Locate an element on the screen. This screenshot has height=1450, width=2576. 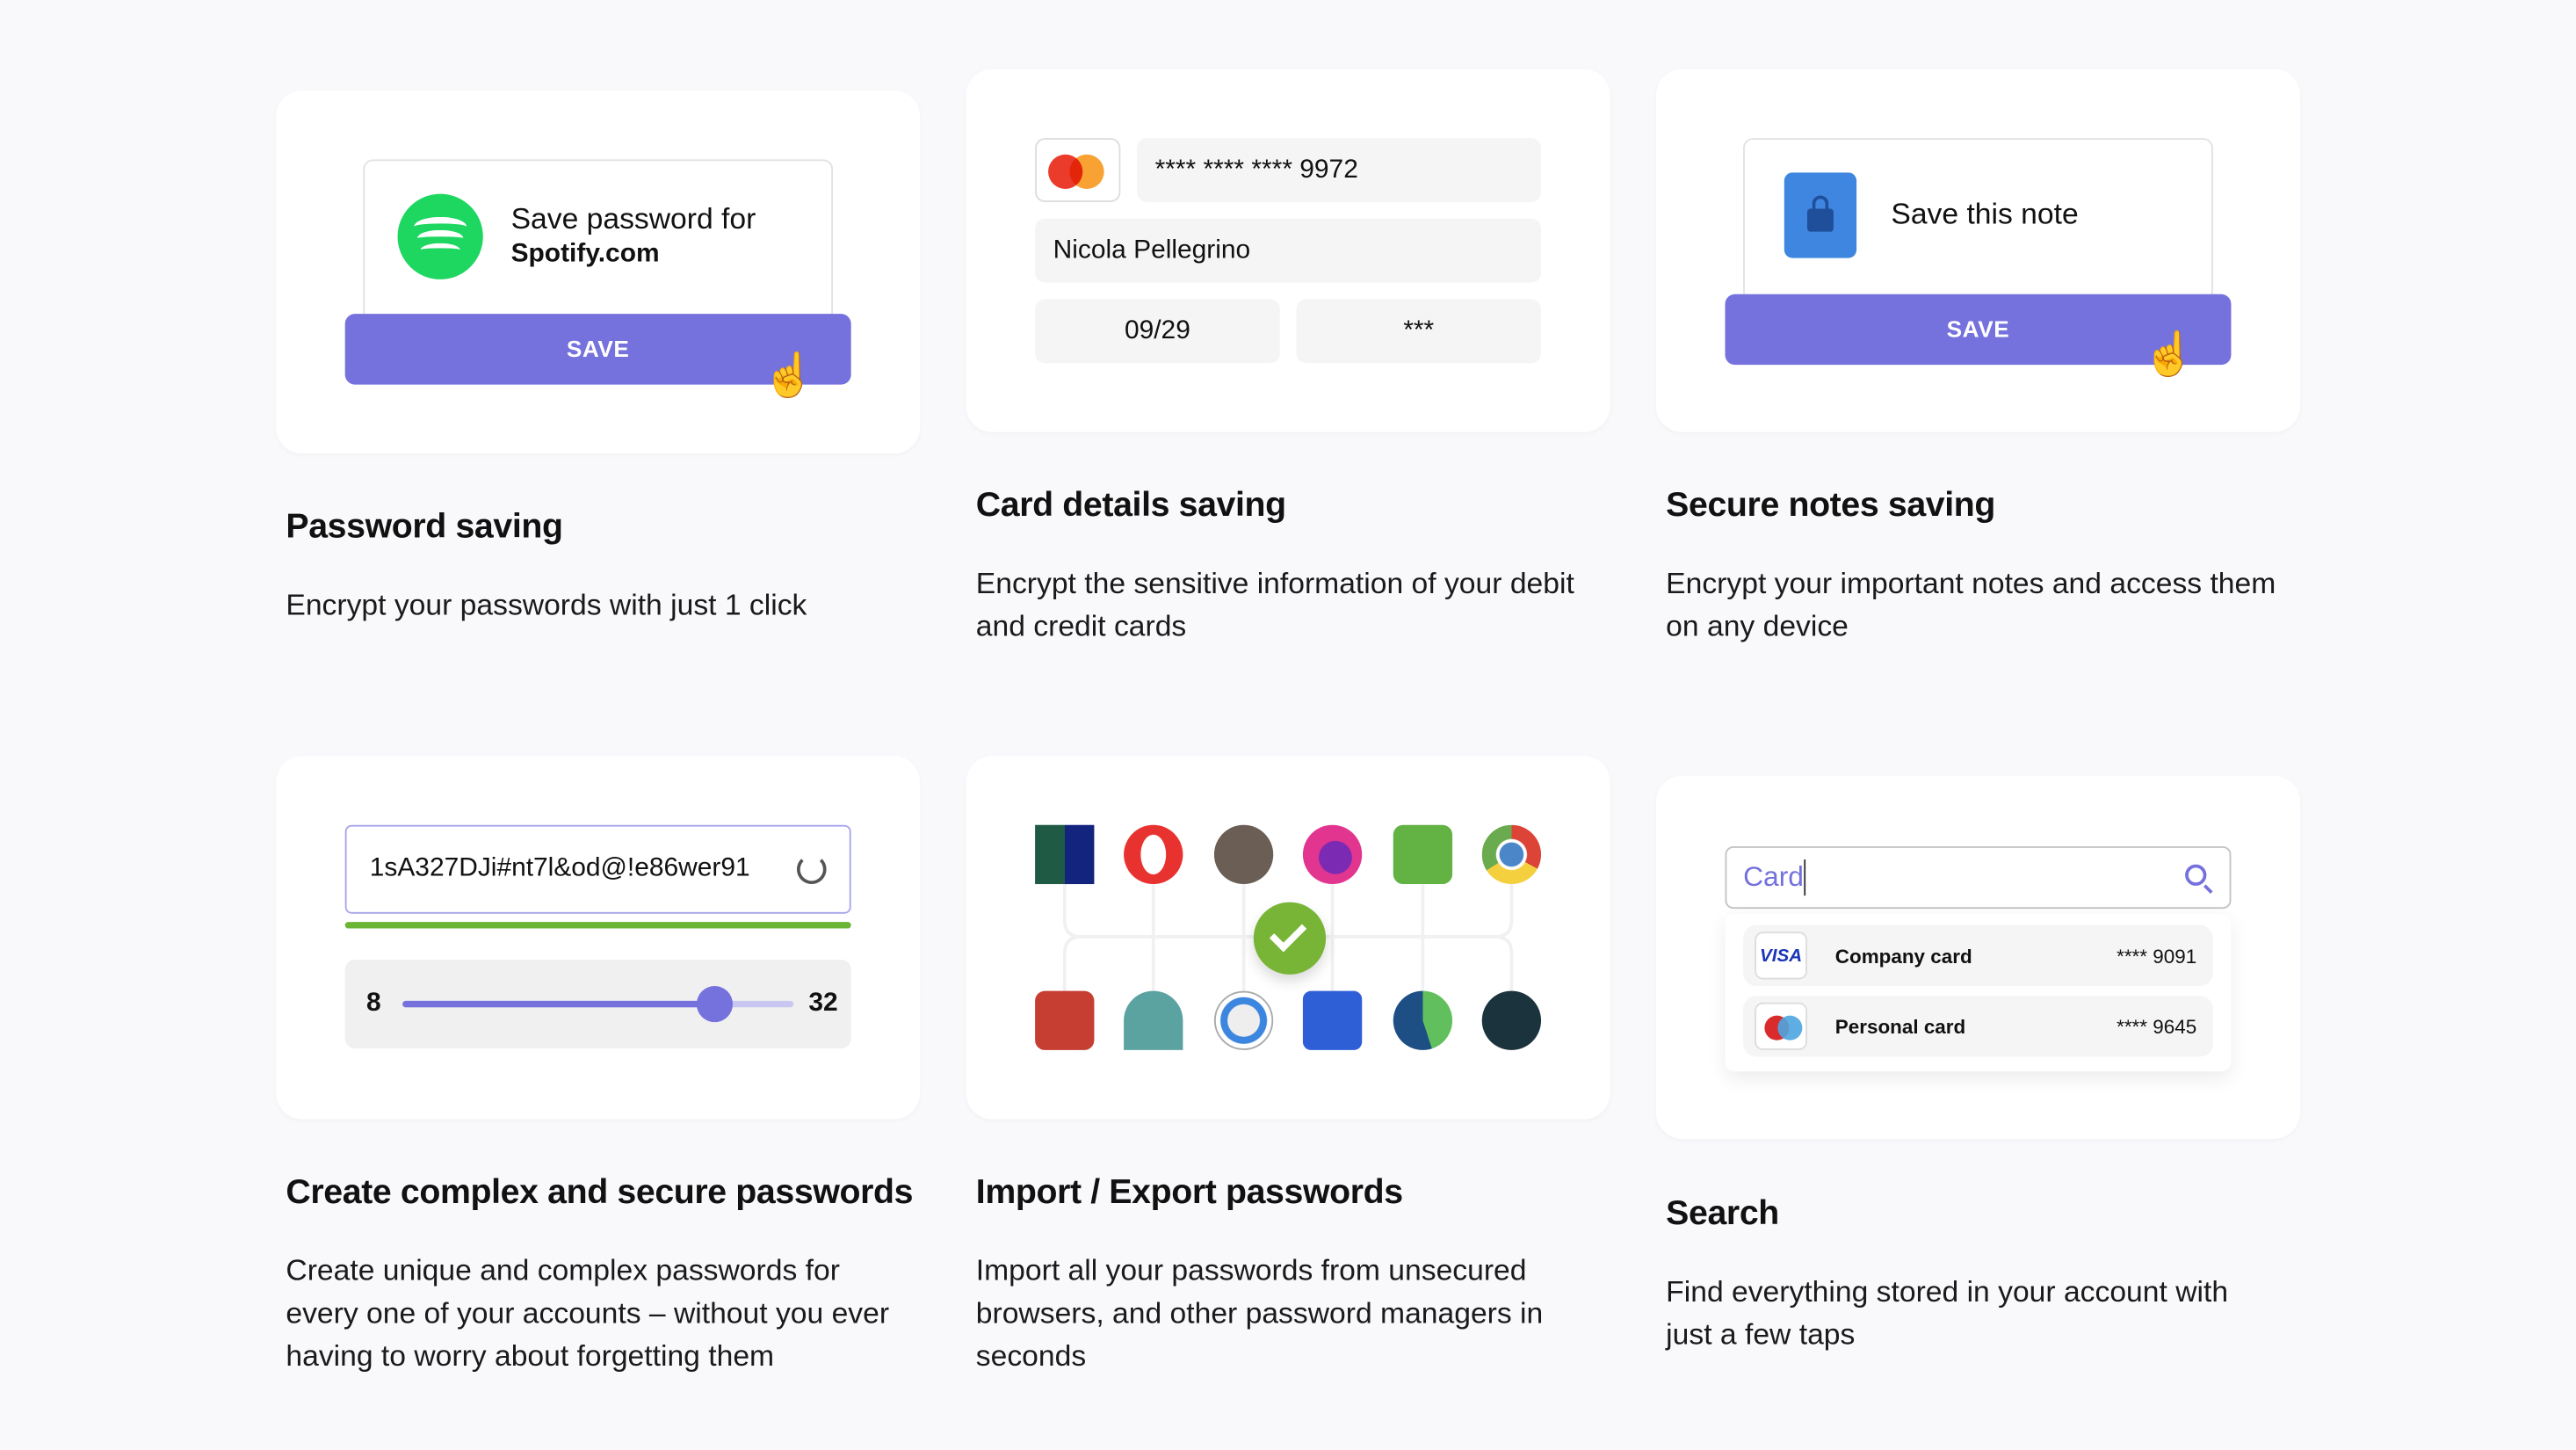
lastpass-icon is located at coordinates (1065, 1020).